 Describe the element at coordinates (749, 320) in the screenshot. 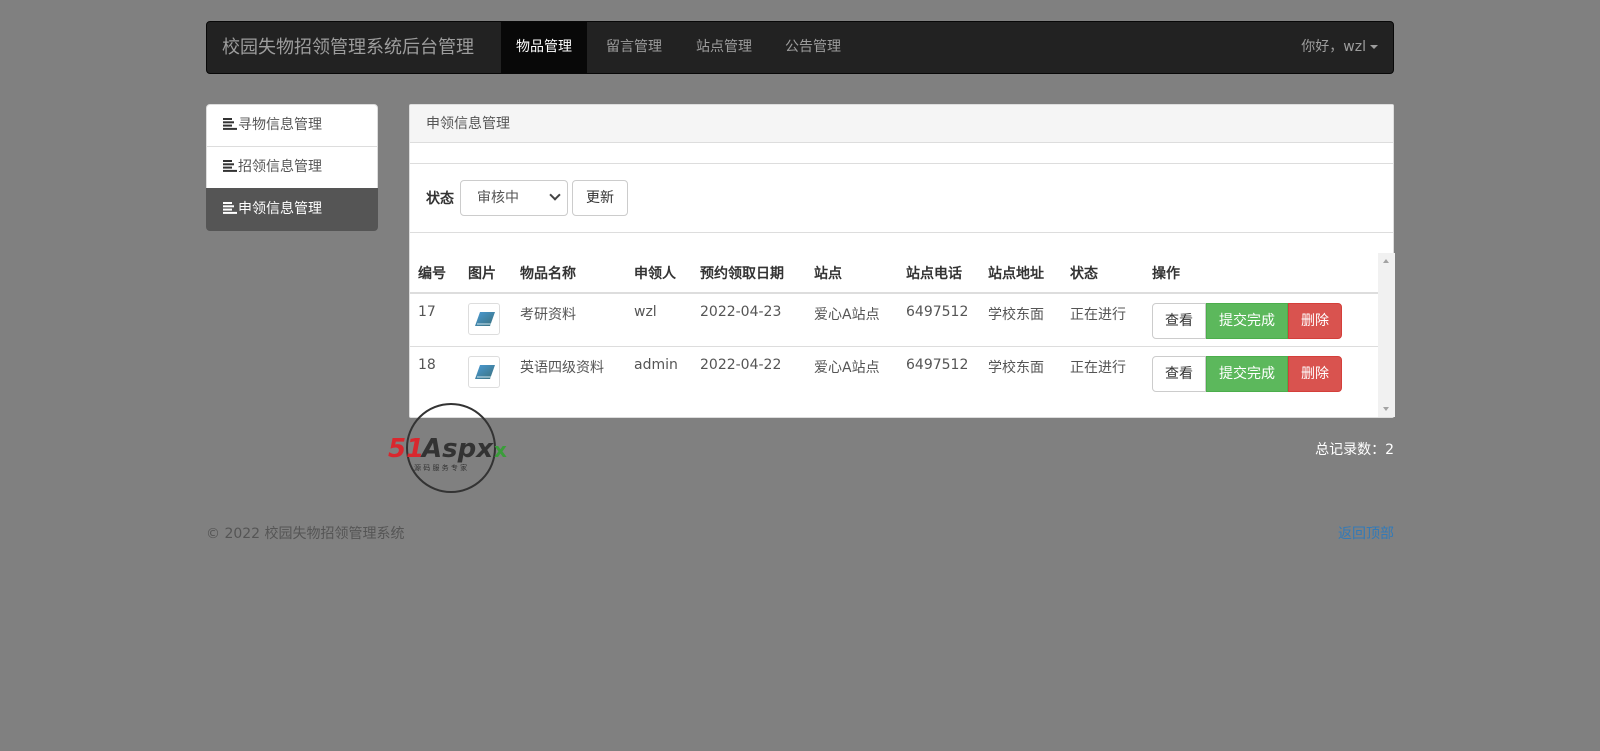

I see `cell-date: 2022-04-23` at that location.